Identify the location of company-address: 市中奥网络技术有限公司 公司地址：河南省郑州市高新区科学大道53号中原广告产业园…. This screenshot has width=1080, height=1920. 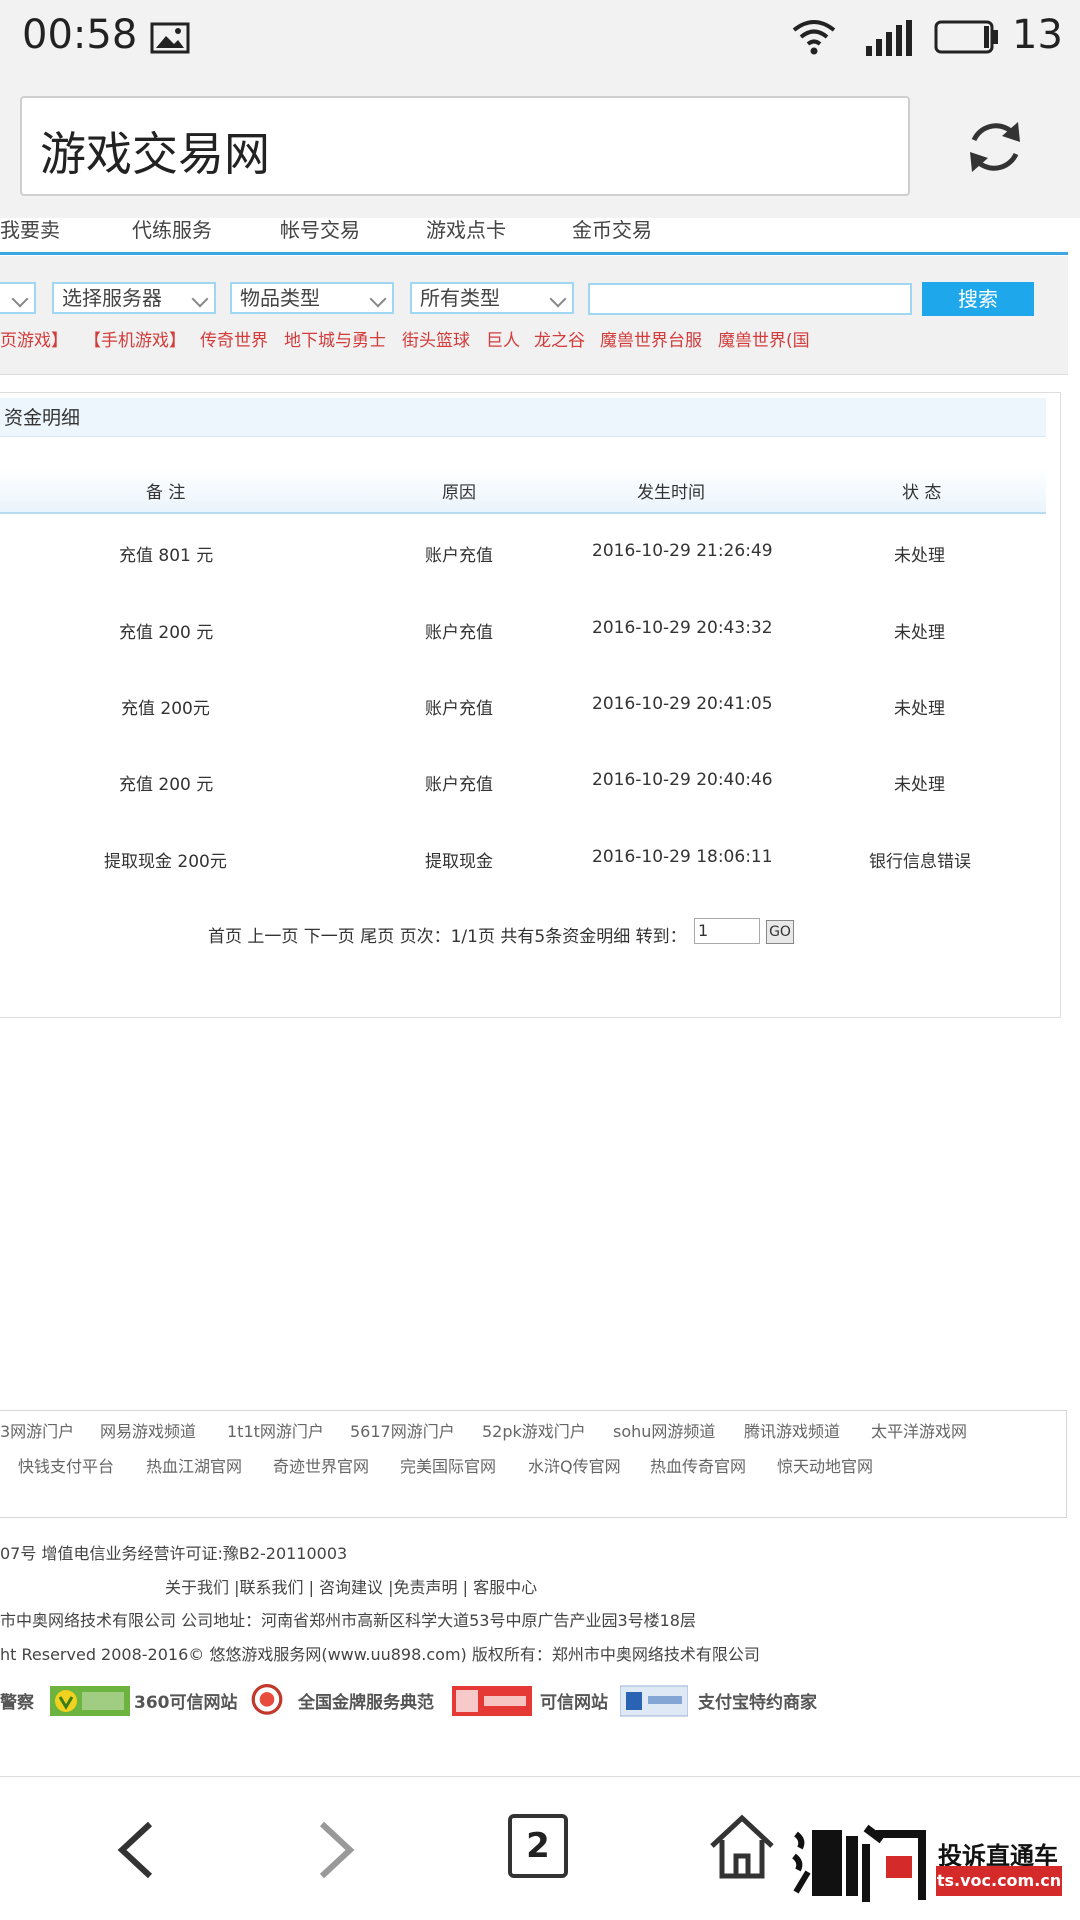
(348, 1620).